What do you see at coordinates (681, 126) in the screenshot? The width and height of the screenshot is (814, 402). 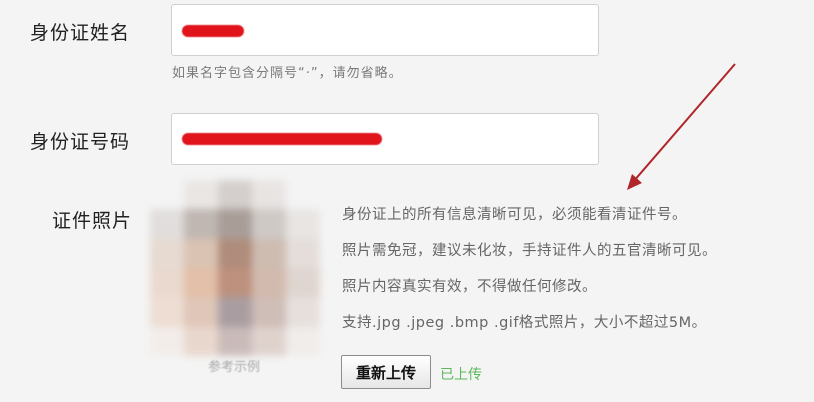 I see `arrow-annotation-icon` at bounding box center [681, 126].